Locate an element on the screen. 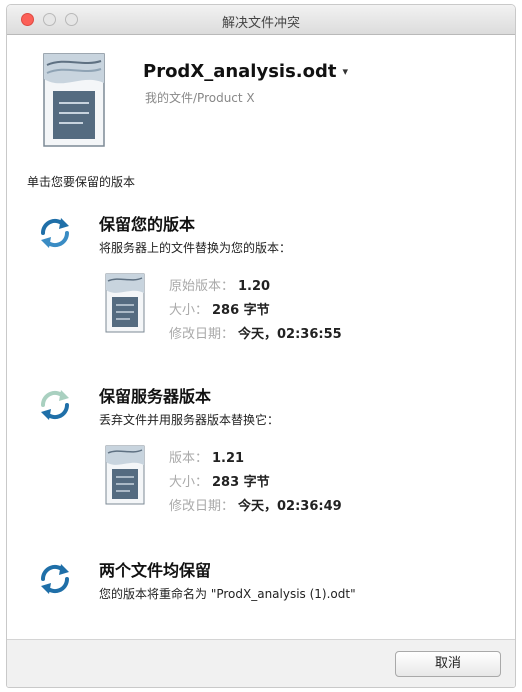 The width and height of the screenshot is (522, 692). title-bar: 解决文件冲突 is located at coordinates (261, 20).